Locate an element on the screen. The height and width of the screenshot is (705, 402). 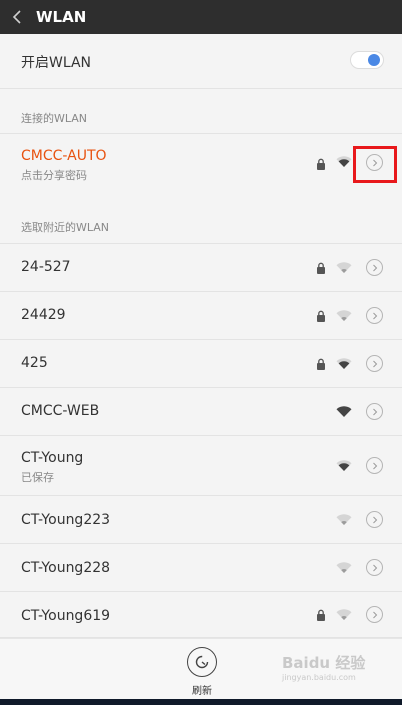
watermark-url: jingyan.baidu.com is located at coordinates (319, 677).